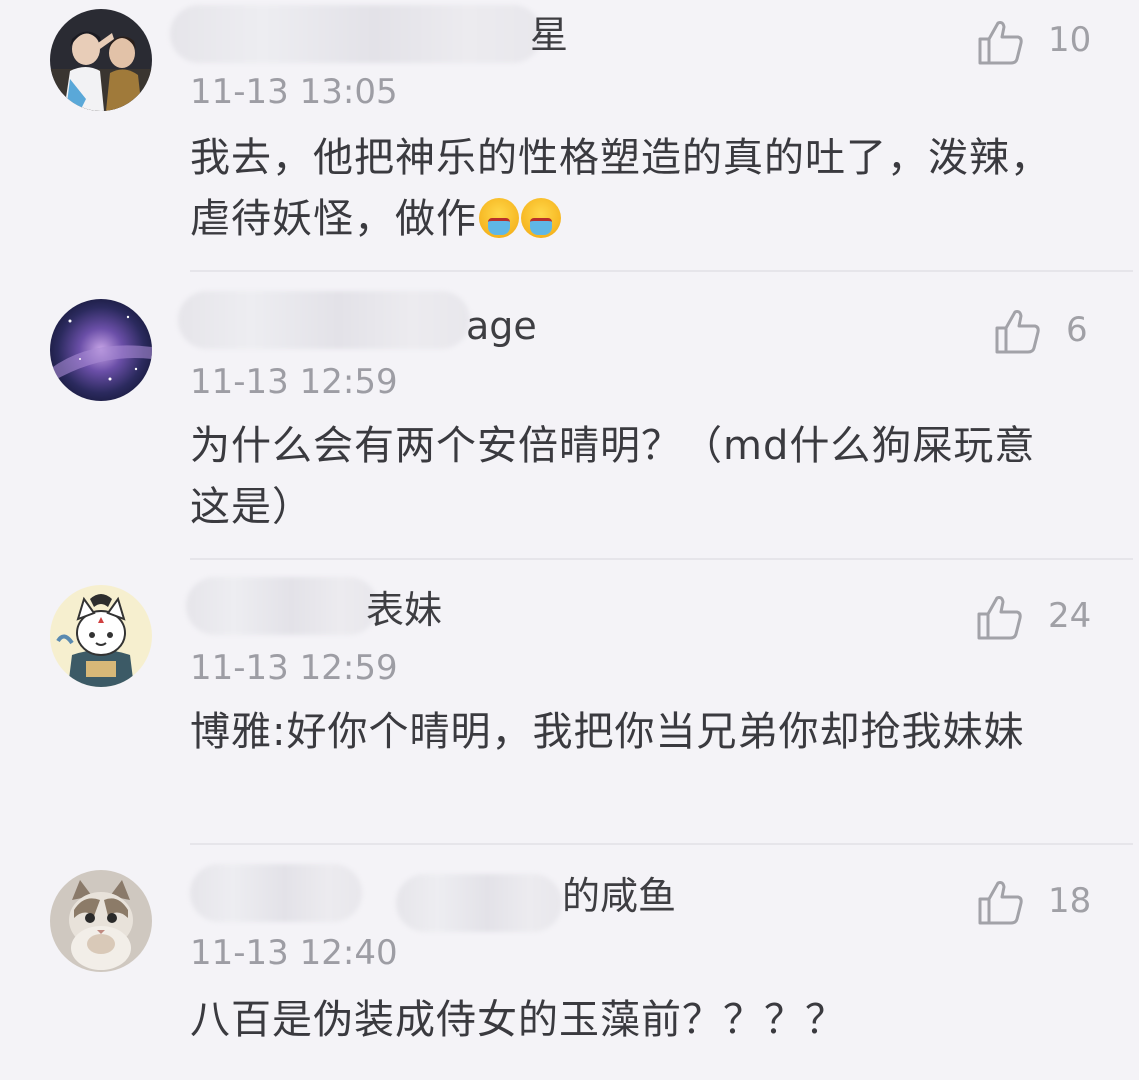 This screenshot has width=1139, height=1080. What do you see at coordinates (607, 732) in the screenshot?
I see `comment-text: 博雅:好你个晴明，我把你当兄弟你却抢我妹妹` at bounding box center [607, 732].